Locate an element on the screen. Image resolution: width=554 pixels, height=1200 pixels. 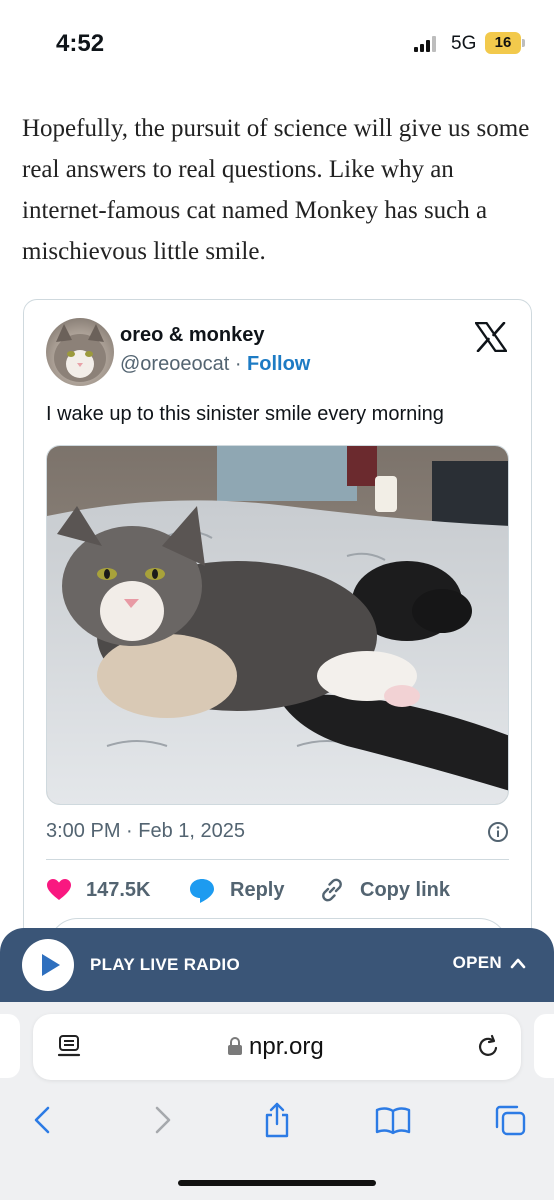
reply-label: Reply is located at coordinates (257, 889).